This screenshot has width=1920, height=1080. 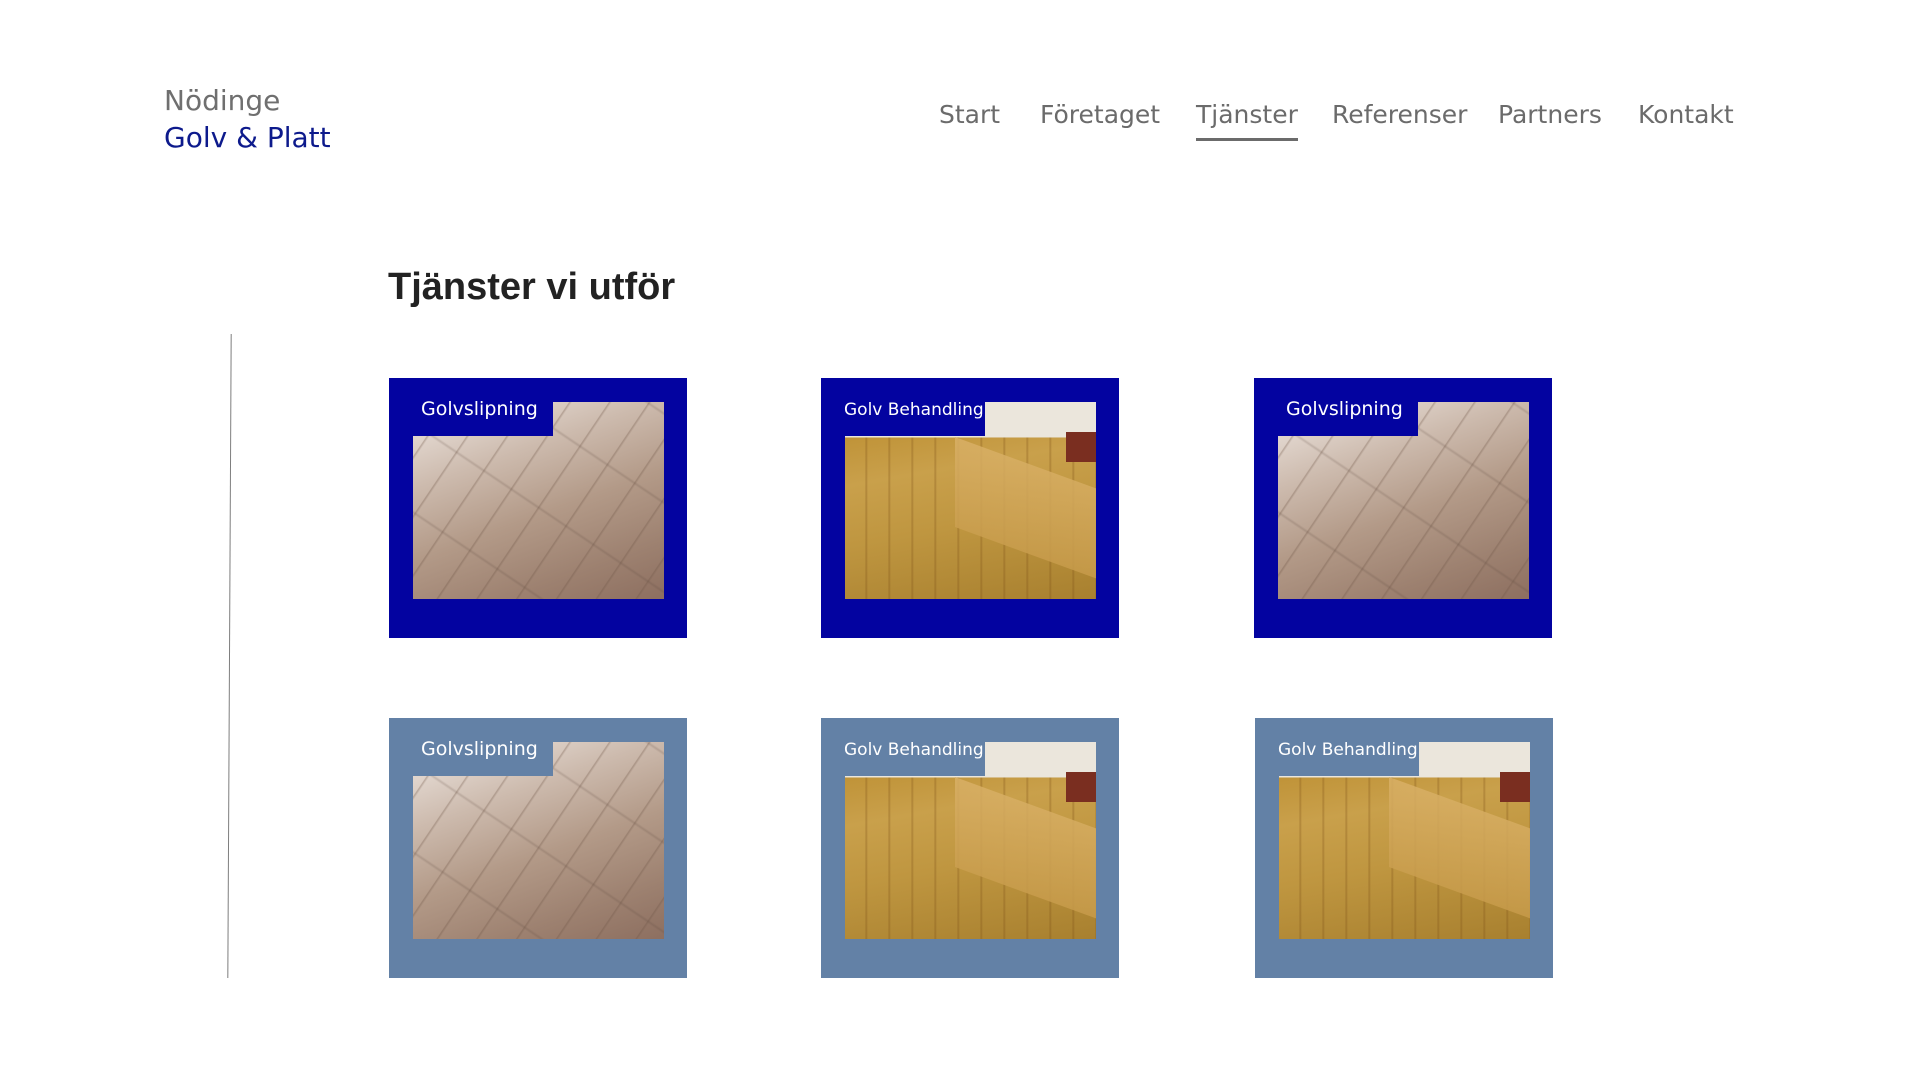 I want to click on service-card-5: Golv Behandling, so click(x=970, y=848).